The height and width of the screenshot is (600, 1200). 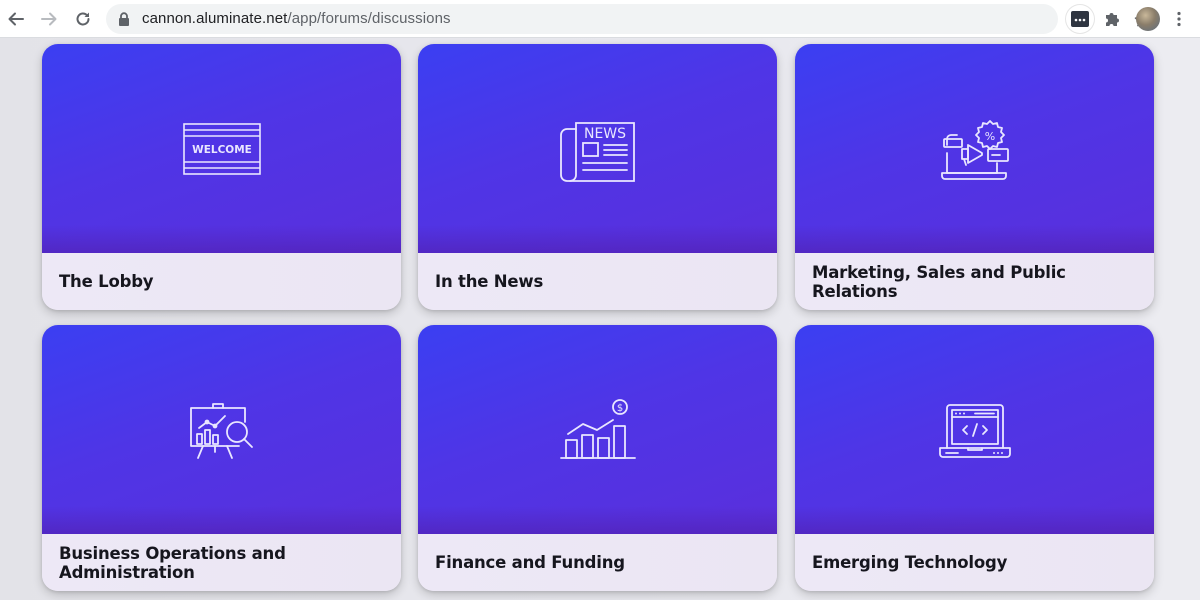 I want to click on url-host: cannon.aluminate.net, so click(x=215, y=18).